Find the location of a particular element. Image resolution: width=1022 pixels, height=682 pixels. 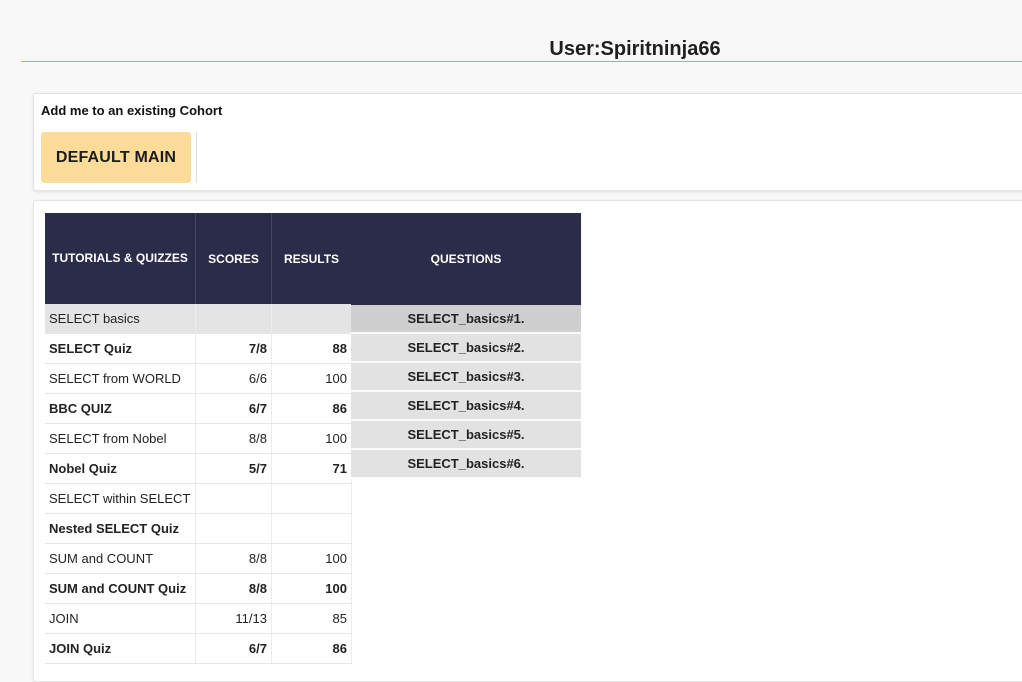

tutorial-name: Nobel Quiz is located at coordinates (120, 468).